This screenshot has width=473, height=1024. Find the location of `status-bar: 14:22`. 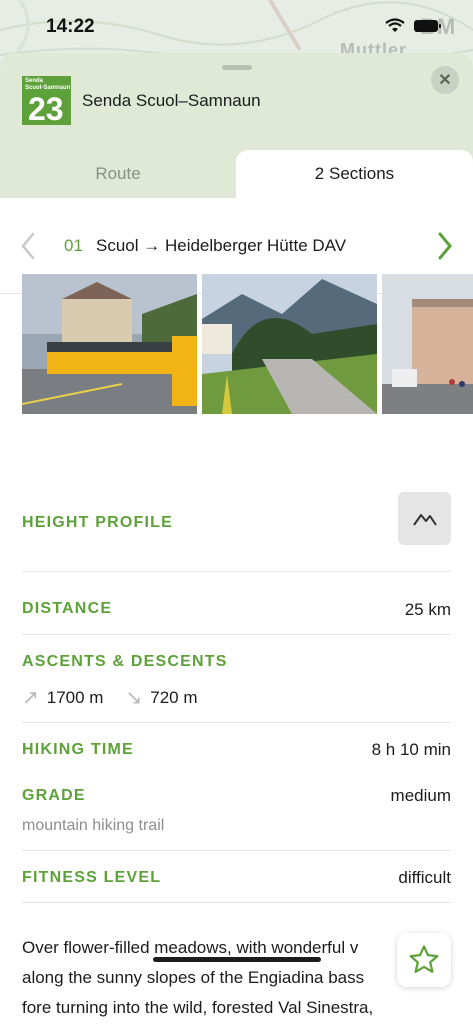

status-bar: 14:22 is located at coordinates (236, 26).